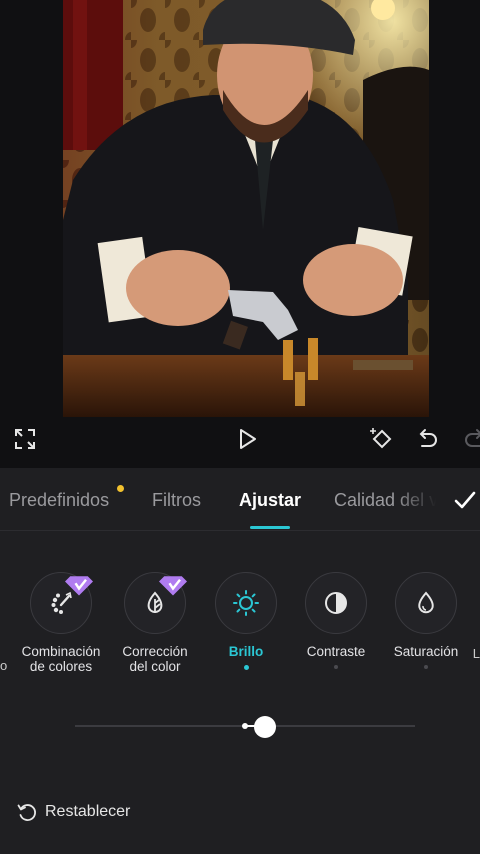 This screenshot has height=854, width=480. I want to click on brightness-icon, so click(246, 603).